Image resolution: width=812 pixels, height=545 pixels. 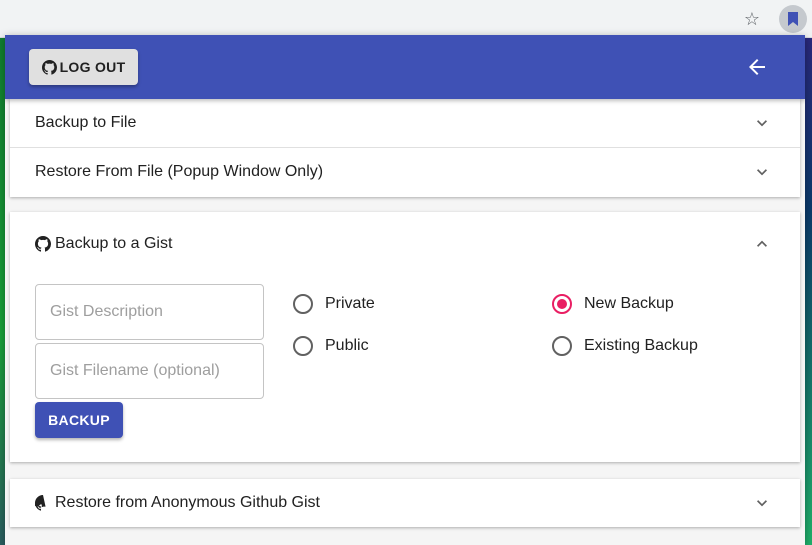 I want to click on radio-label: Private, so click(x=350, y=303).